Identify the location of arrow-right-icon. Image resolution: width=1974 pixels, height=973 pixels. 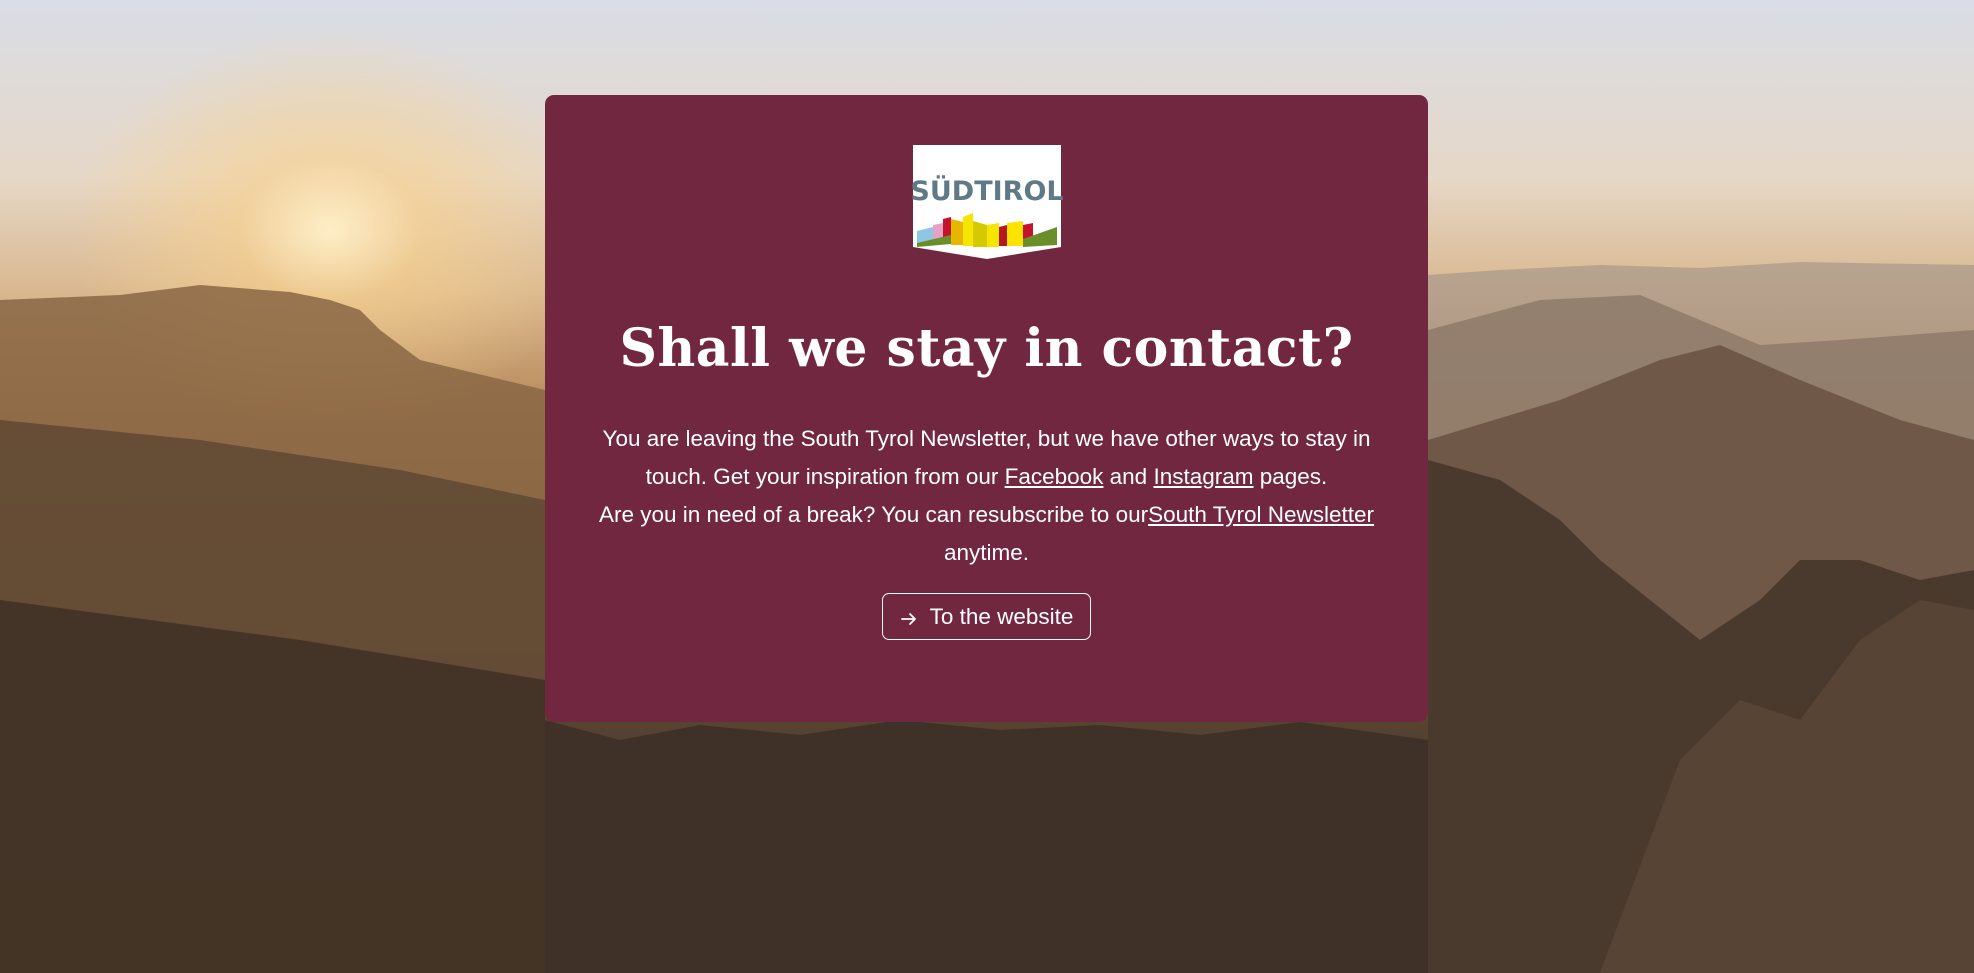
(909, 617).